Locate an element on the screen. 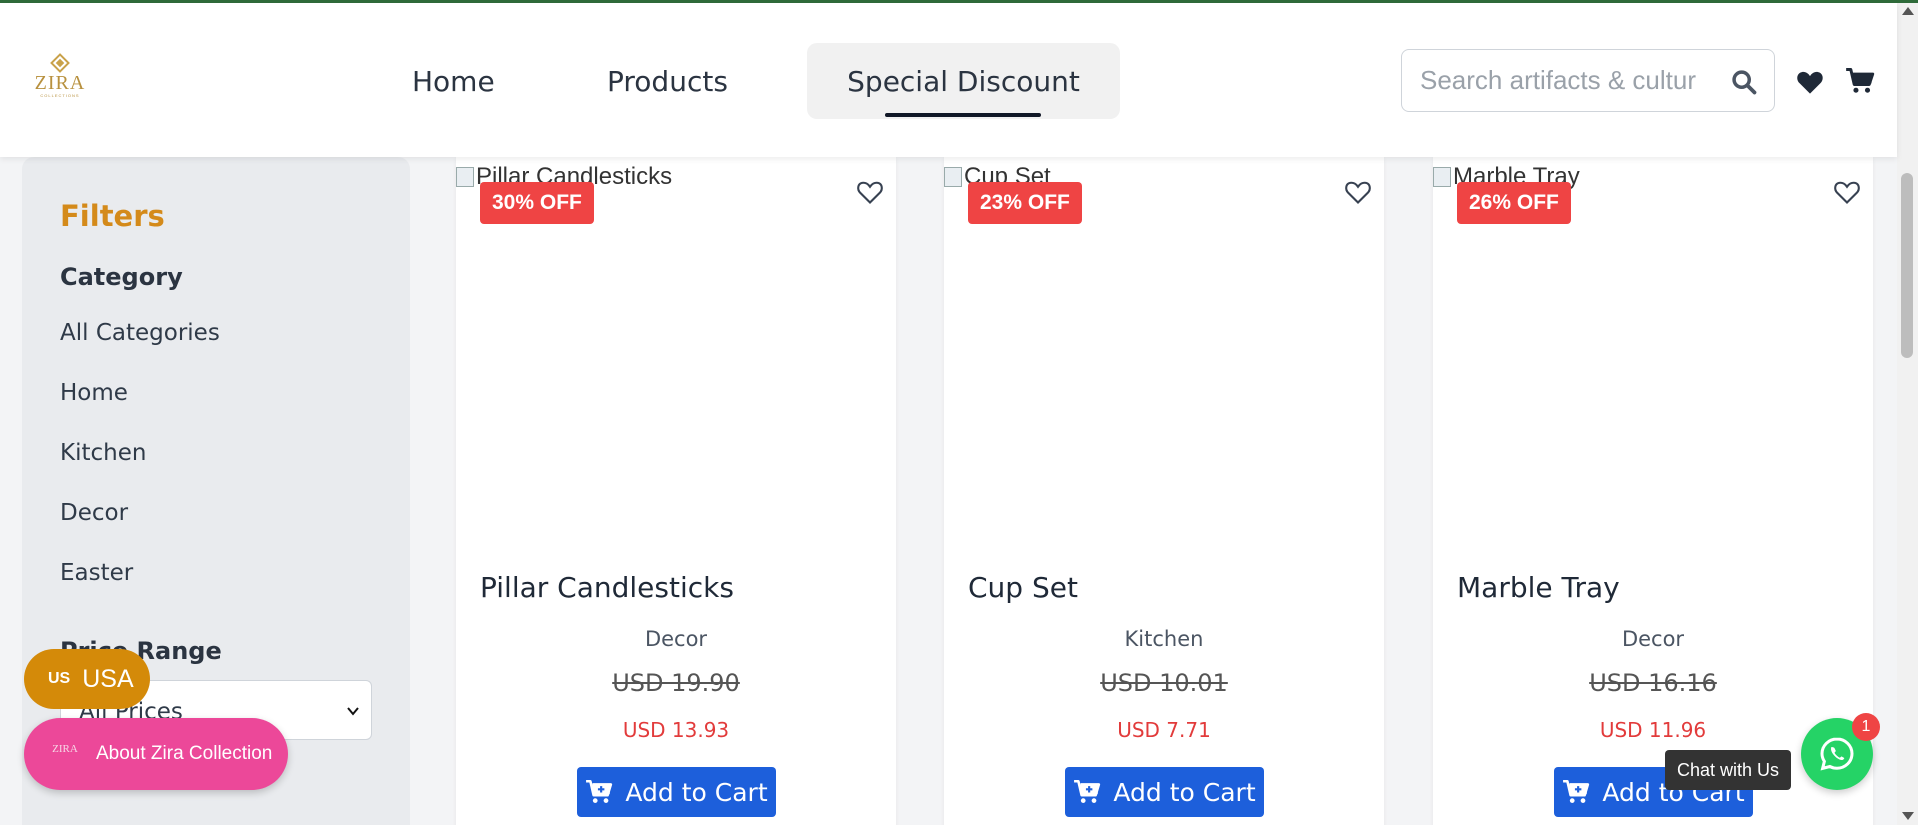 Image resolution: width=1918 pixels, height=825 pixels. category-home: Home is located at coordinates (94, 393).